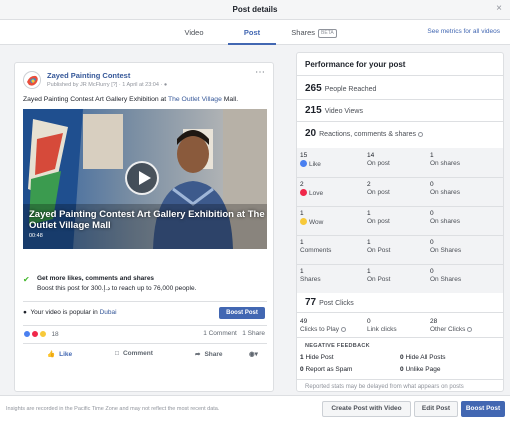 This screenshot has width=510, height=421. Describe the element at coordinates (209, 354) in the screenshot. I see `share-button: ➦ Share` at that location.